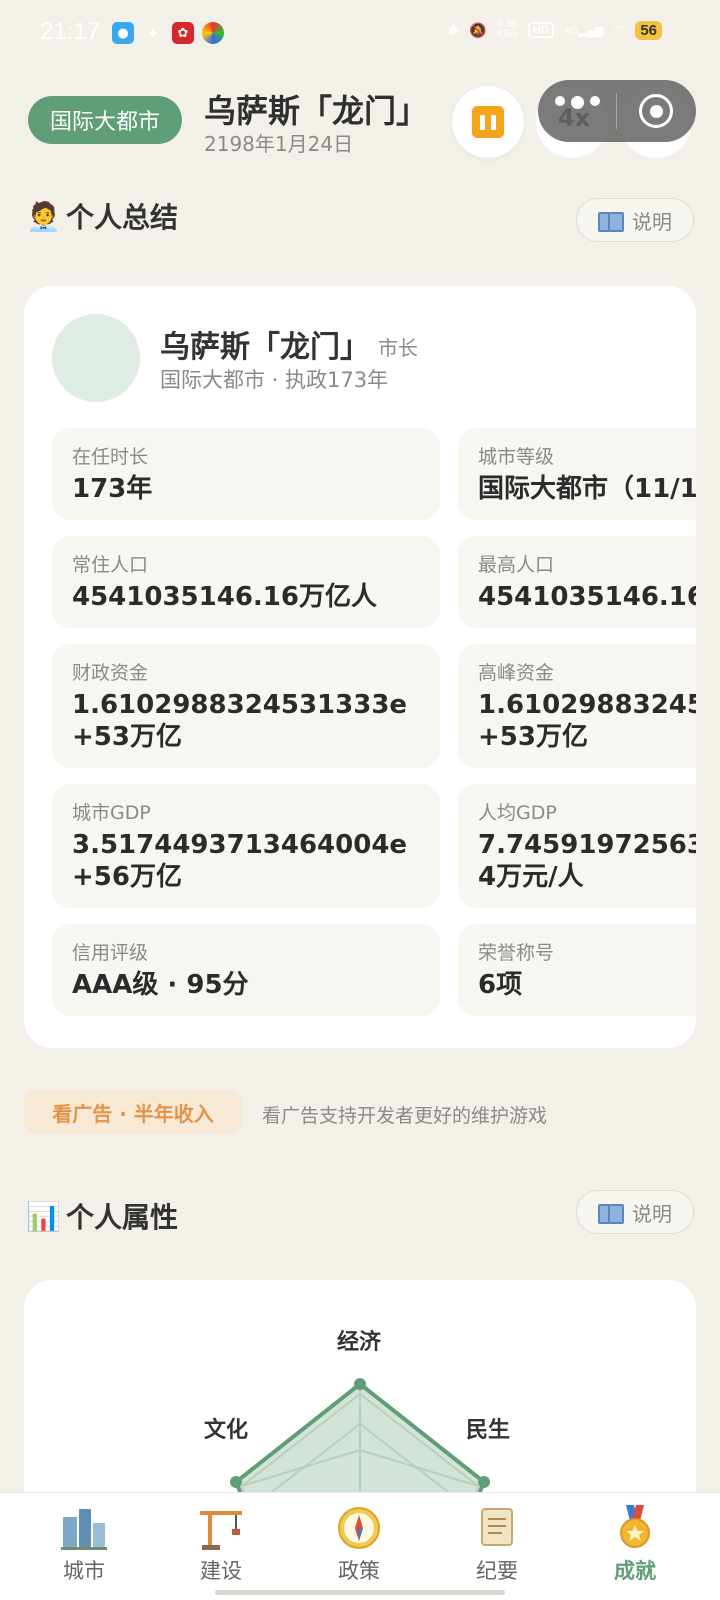 The height and width of the screenshot is (1600, 720). What do you see at coordinates (226, 1430) in the screenshot?
I see `radar-label-culture: 文化` at bounding box center [226, 1430].